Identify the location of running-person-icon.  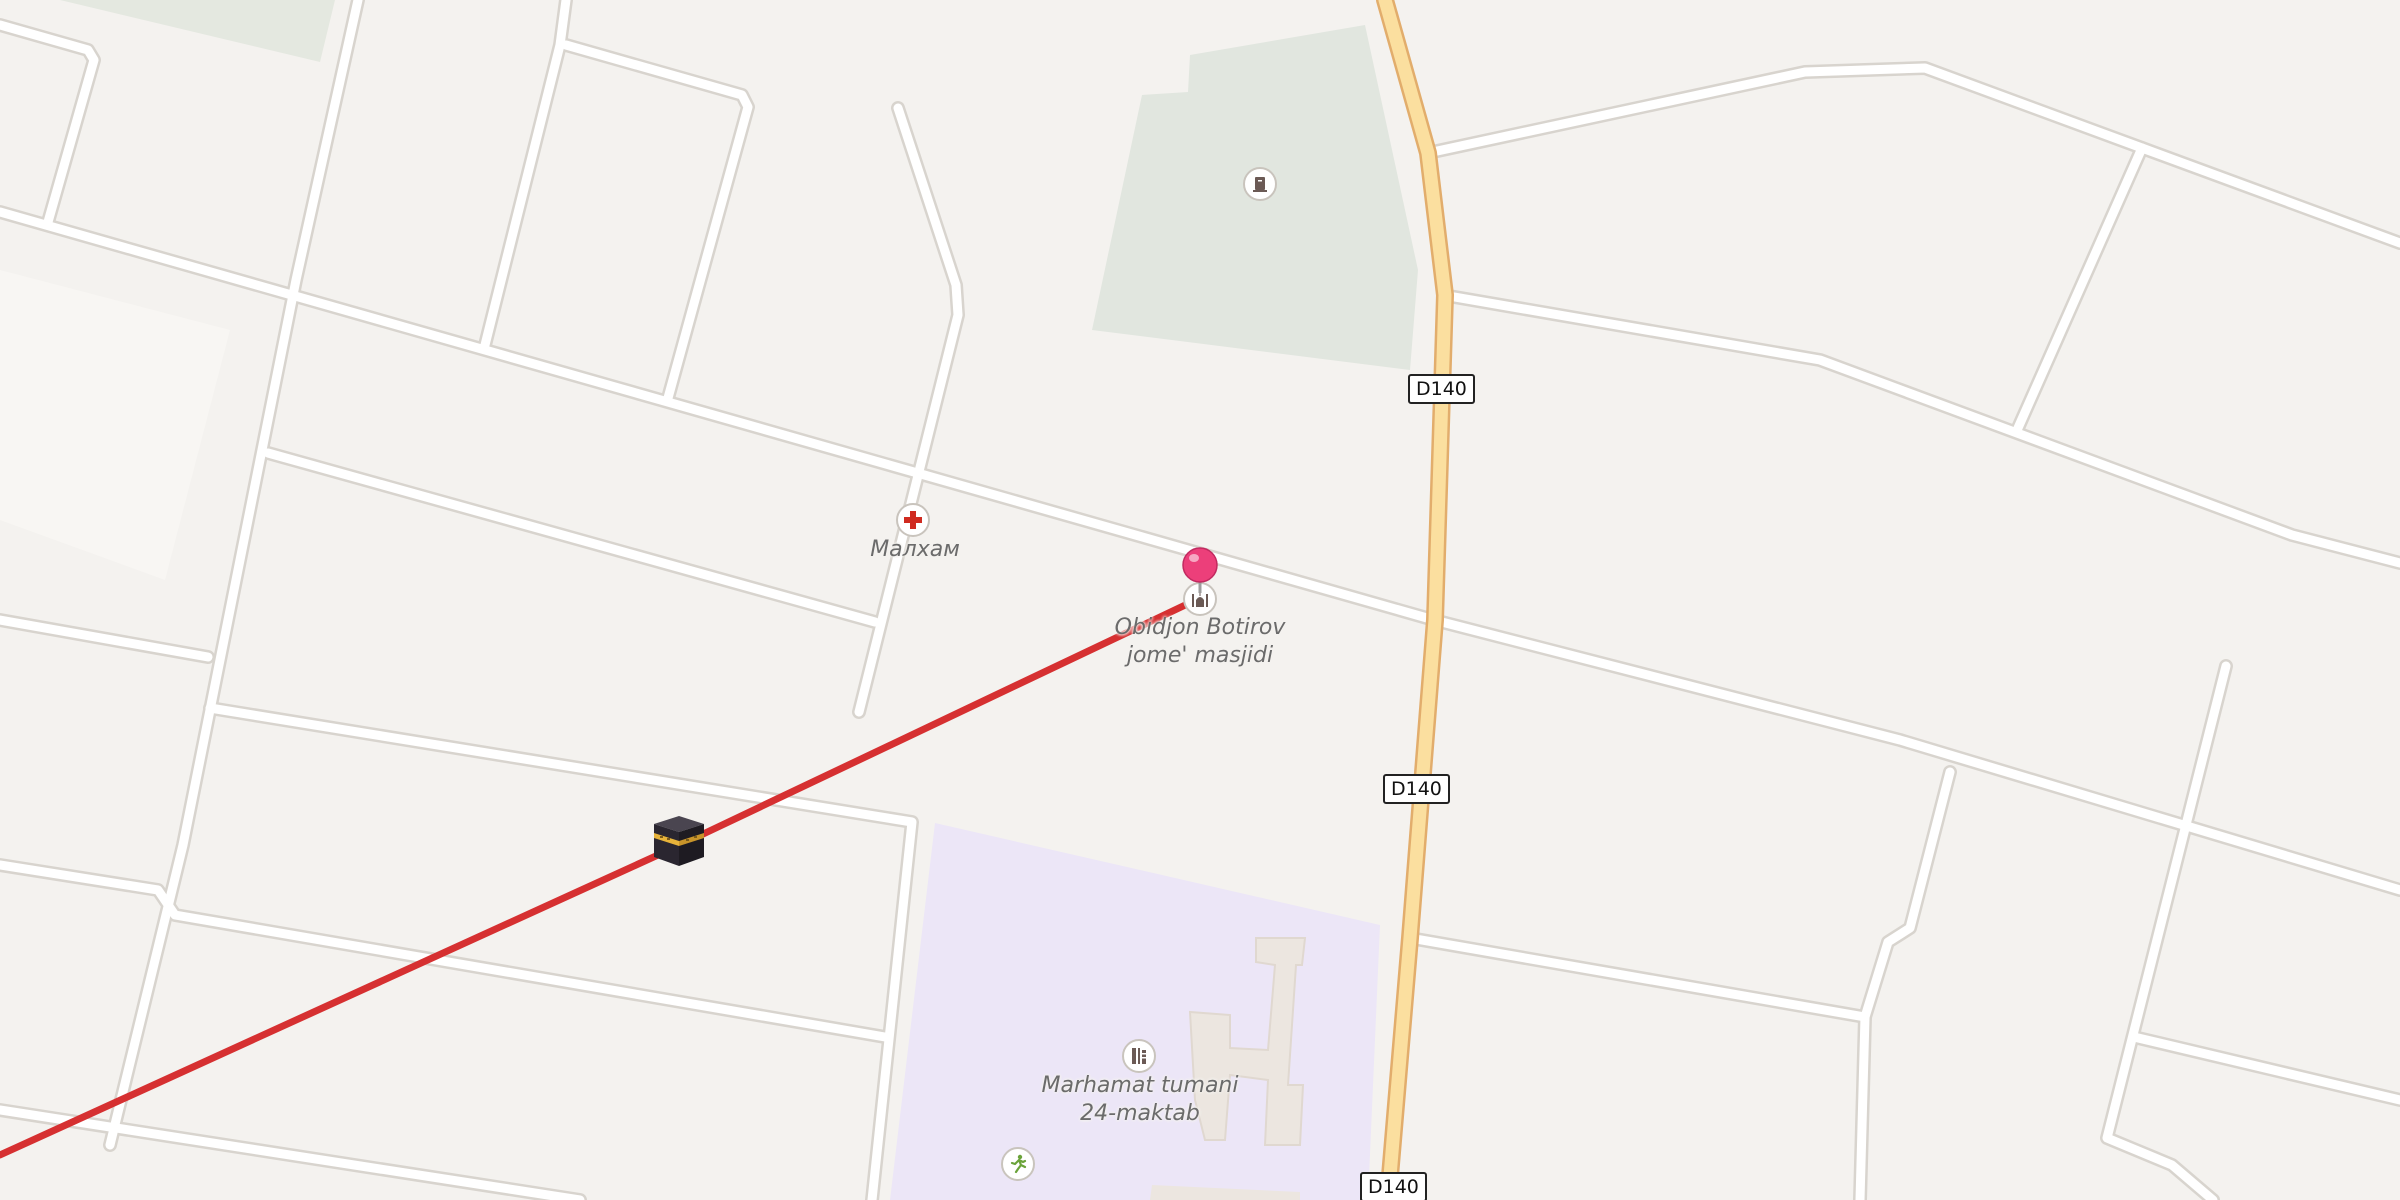
(1018, 1164).